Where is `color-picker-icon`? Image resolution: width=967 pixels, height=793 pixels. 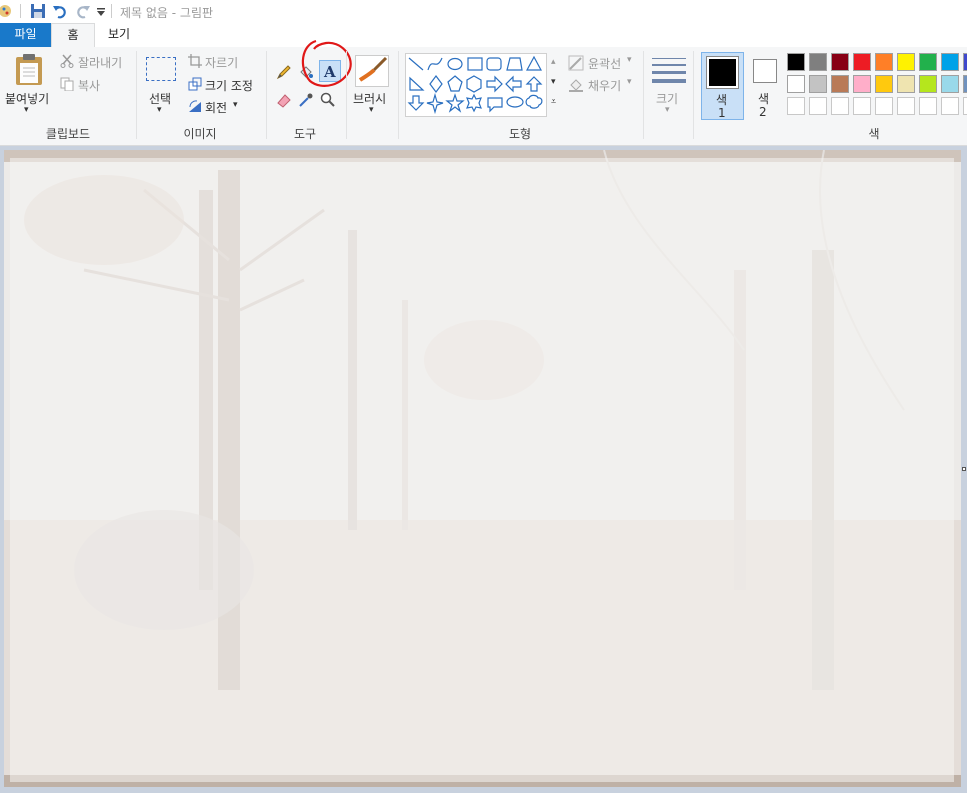 color-picker-icon is located at coordinates (306, 101).